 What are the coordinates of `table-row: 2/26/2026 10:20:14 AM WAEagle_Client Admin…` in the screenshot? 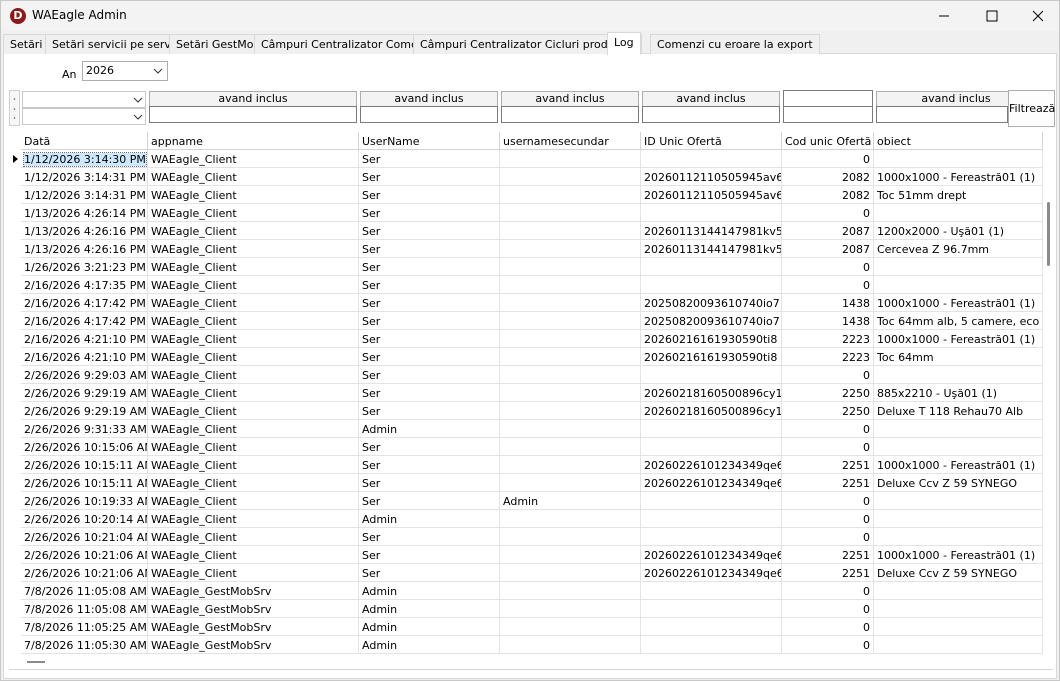 It's located at (526, 519).